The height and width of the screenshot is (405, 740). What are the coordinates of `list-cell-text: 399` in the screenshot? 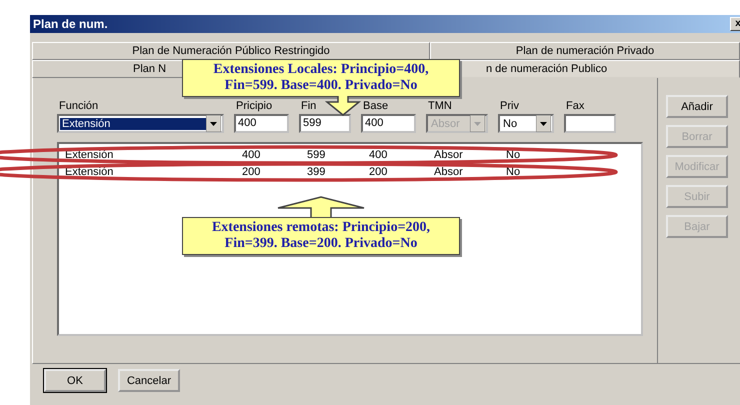 It's located at (316, 172).